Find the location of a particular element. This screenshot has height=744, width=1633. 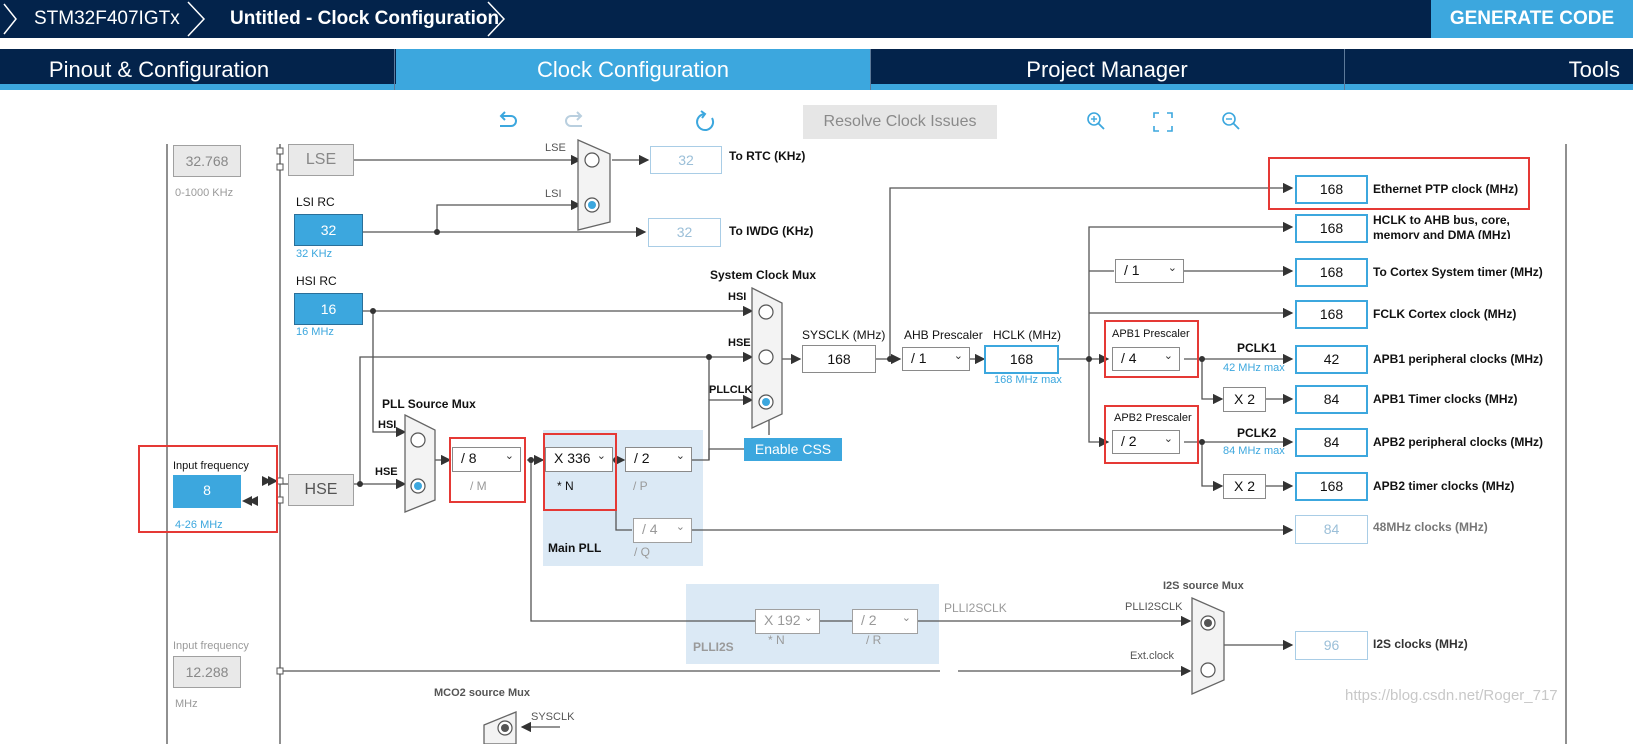

hsi-rc-value: 16 is located at coordinates (328, 309).